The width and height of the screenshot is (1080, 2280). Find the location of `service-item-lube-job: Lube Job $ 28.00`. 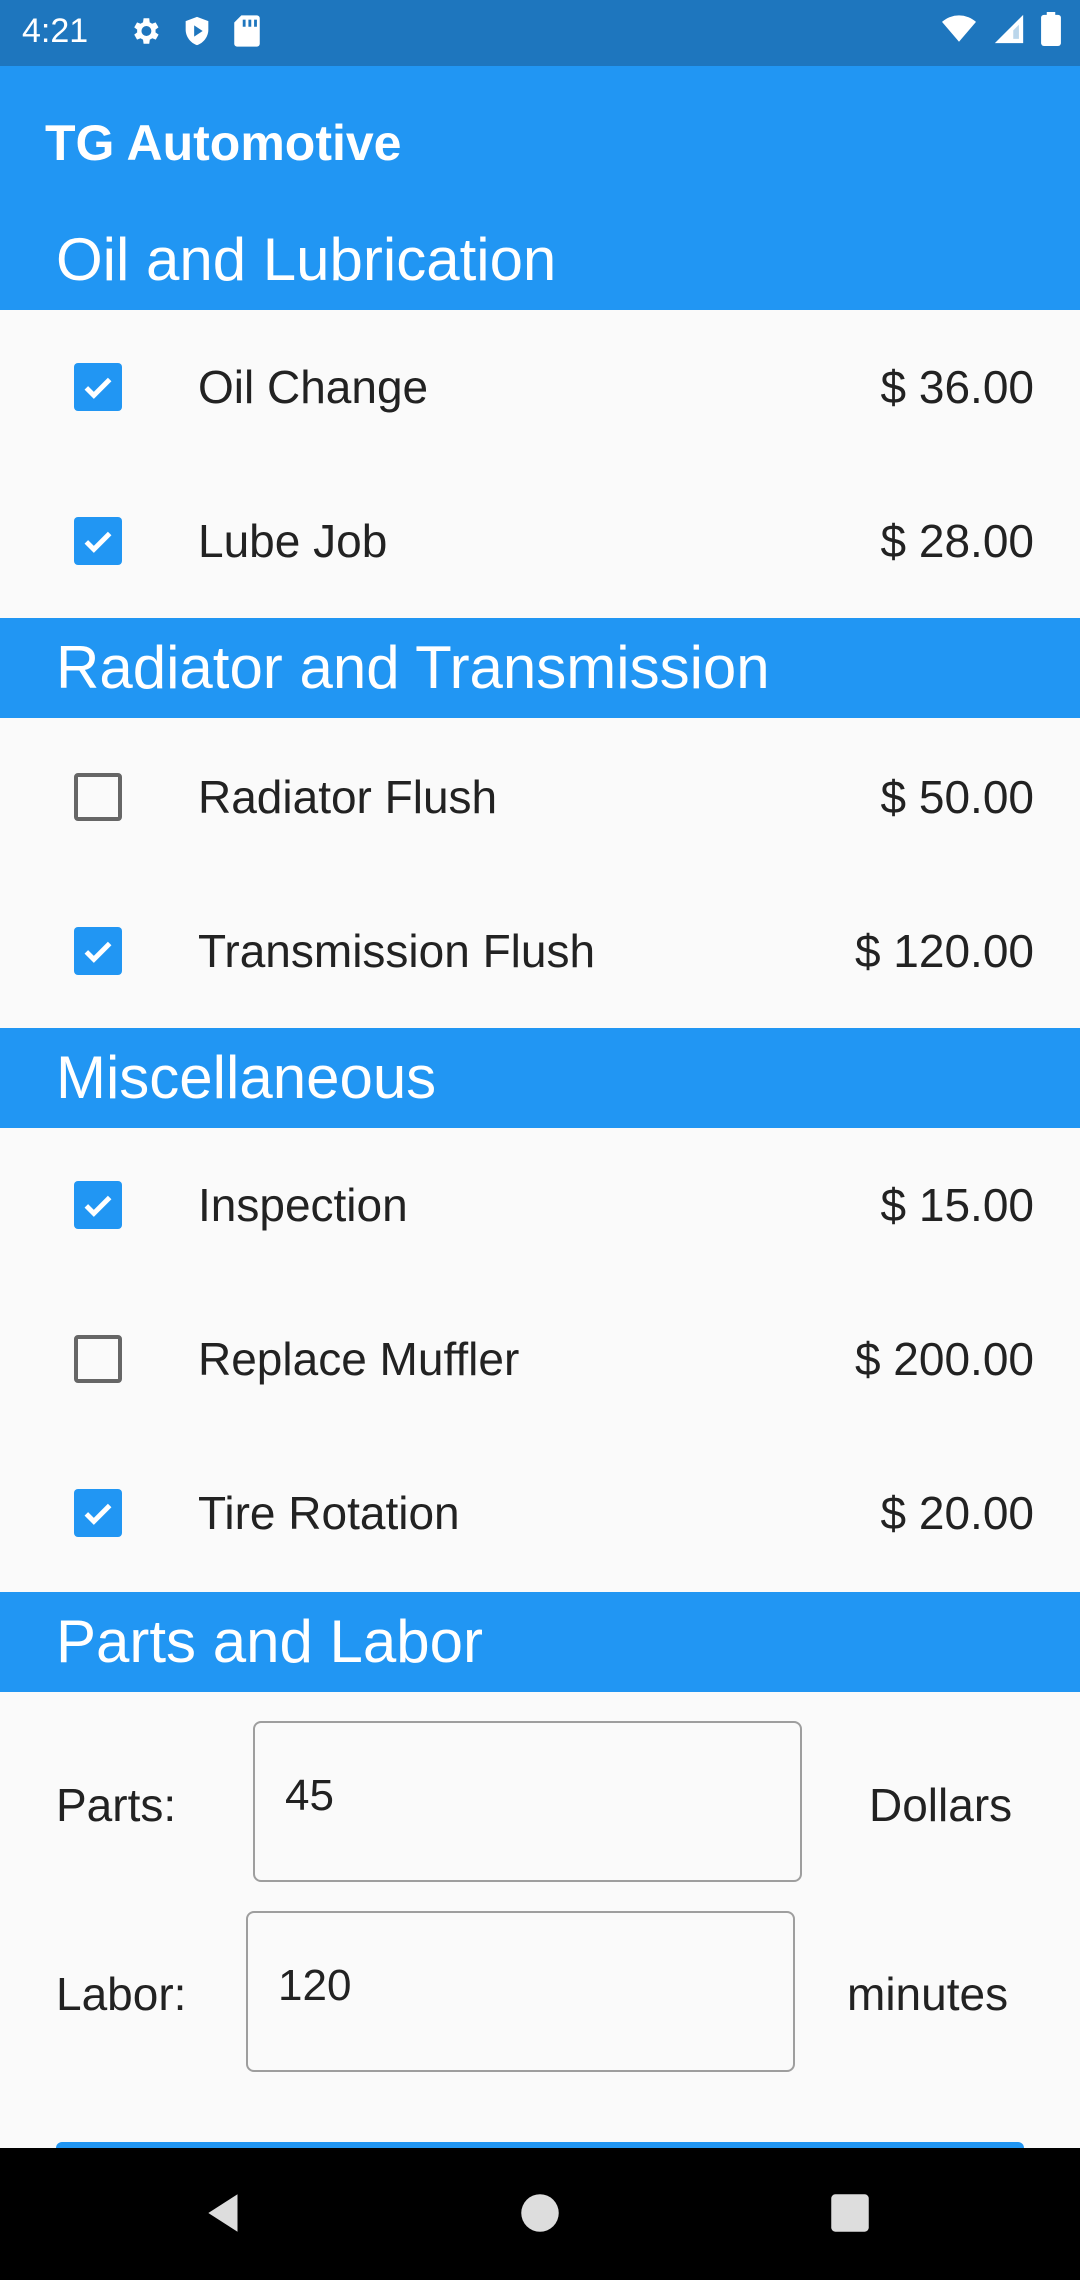

service-item-lube-job: Lube Job $ 28.00 is located at coordinates (540, 541).